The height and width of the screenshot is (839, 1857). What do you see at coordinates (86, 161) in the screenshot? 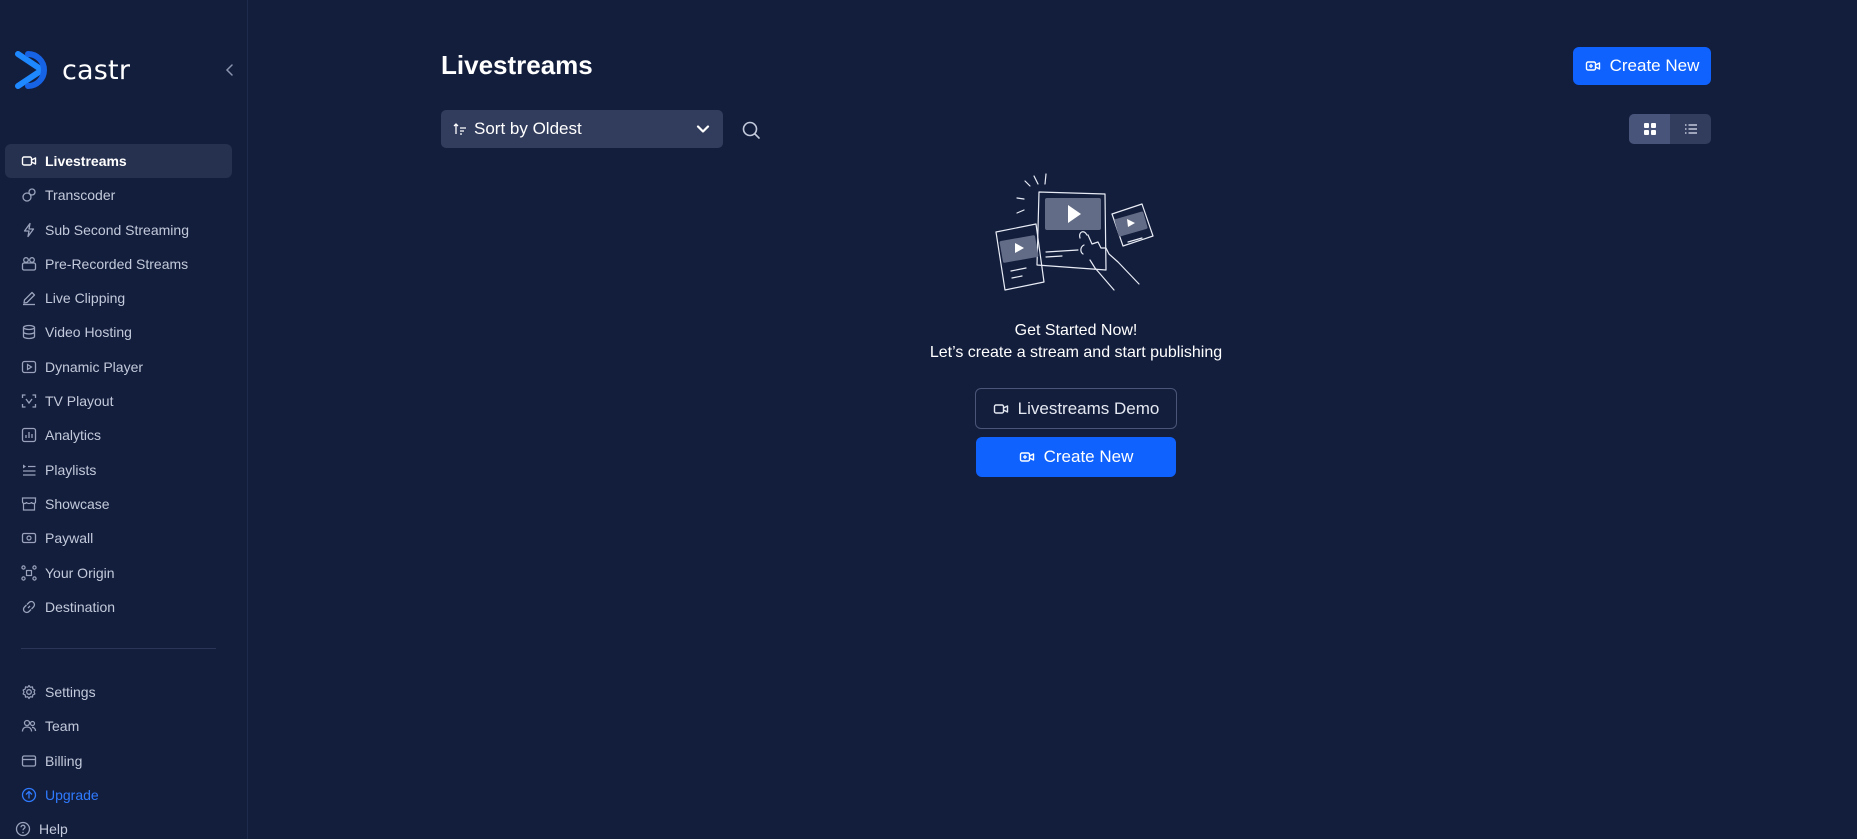
I see `sidebar-item-label: Livestreams` at bounding box center [86, 161].